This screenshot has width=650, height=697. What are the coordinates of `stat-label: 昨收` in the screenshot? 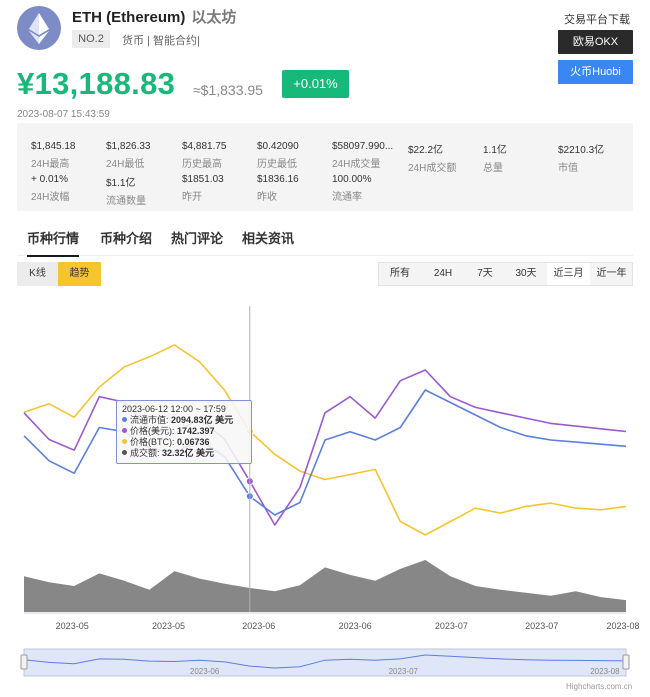 It's located at (267, 197).